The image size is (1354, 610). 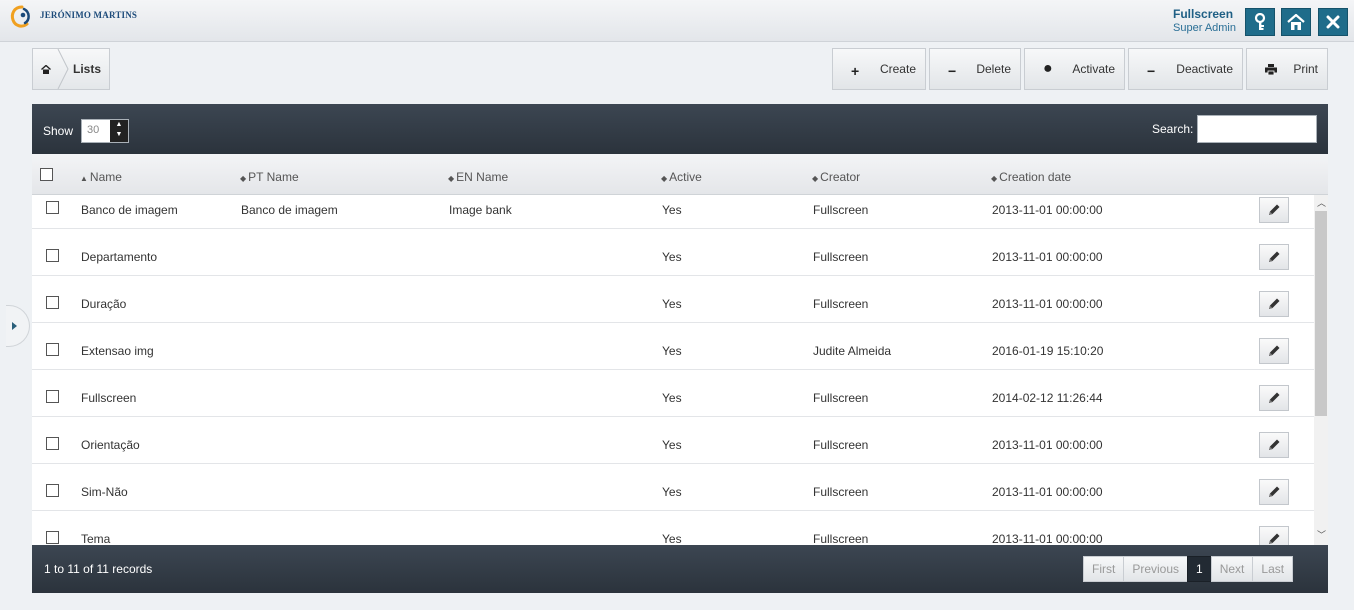 What do you see at coordinates (1321, 203) in the screenshot?
I see `scroll-up-icon: ︿` at bounding box center [1321, 203].